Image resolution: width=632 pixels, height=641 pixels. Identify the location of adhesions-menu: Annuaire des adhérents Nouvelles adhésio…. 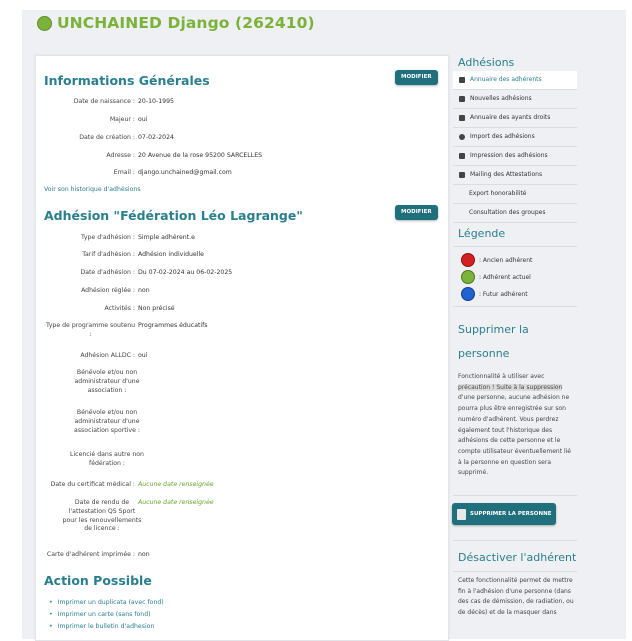
(515, 147).